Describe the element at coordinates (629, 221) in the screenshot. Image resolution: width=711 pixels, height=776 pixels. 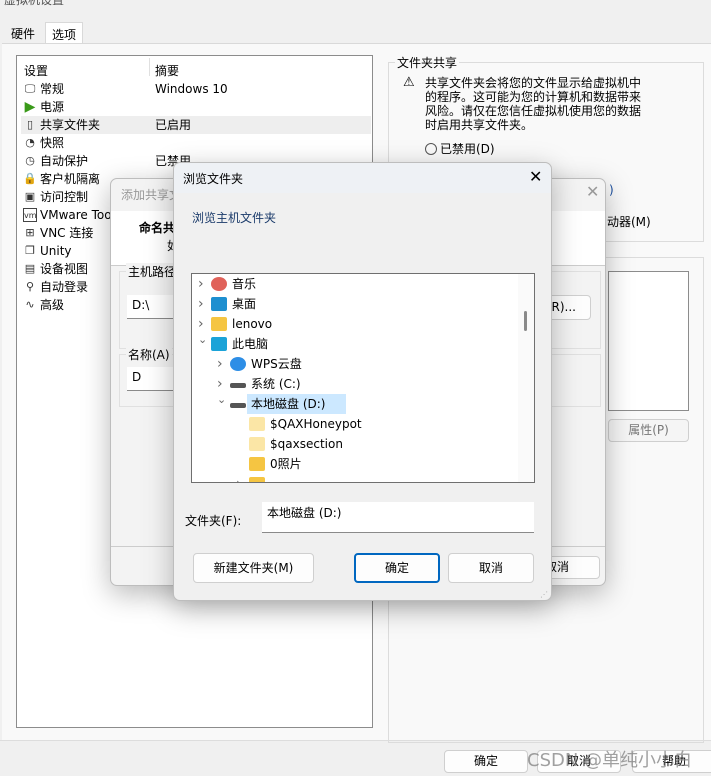
I see `map-drive-checkbox-label: 动器(M)` at that location.